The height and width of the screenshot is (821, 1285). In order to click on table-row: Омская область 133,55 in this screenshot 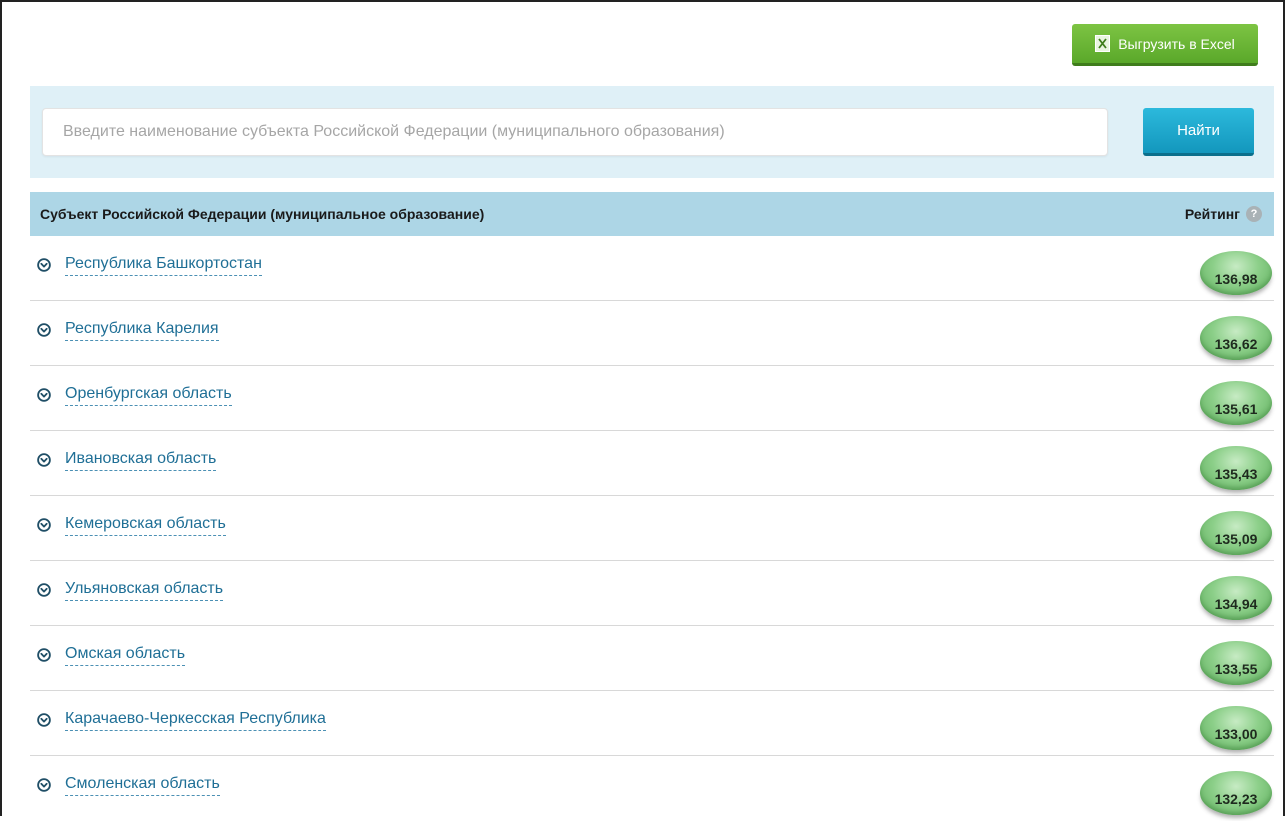, I will do `click(652, 658)`.